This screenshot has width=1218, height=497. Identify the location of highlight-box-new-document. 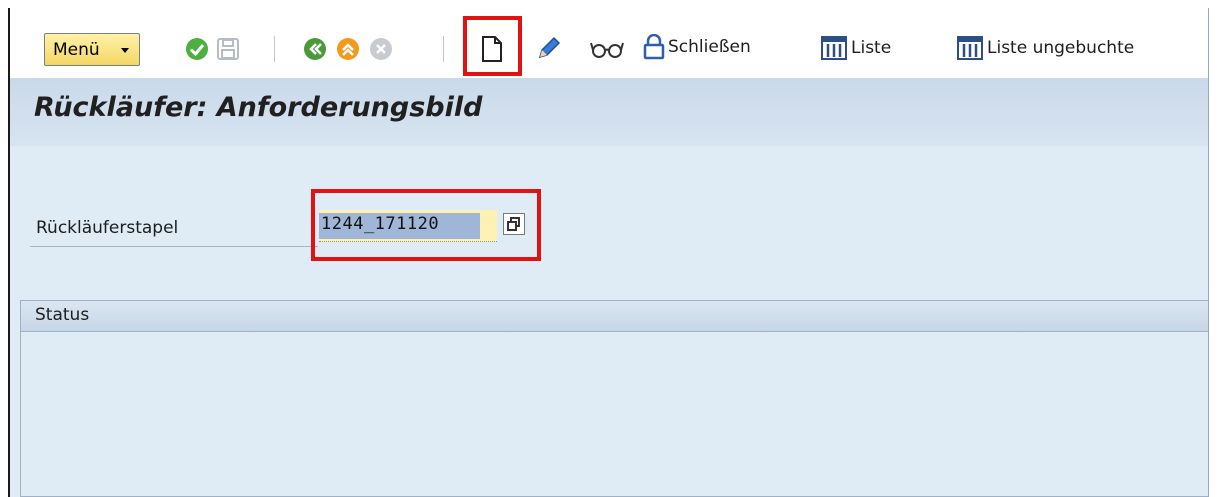
(492, 46).